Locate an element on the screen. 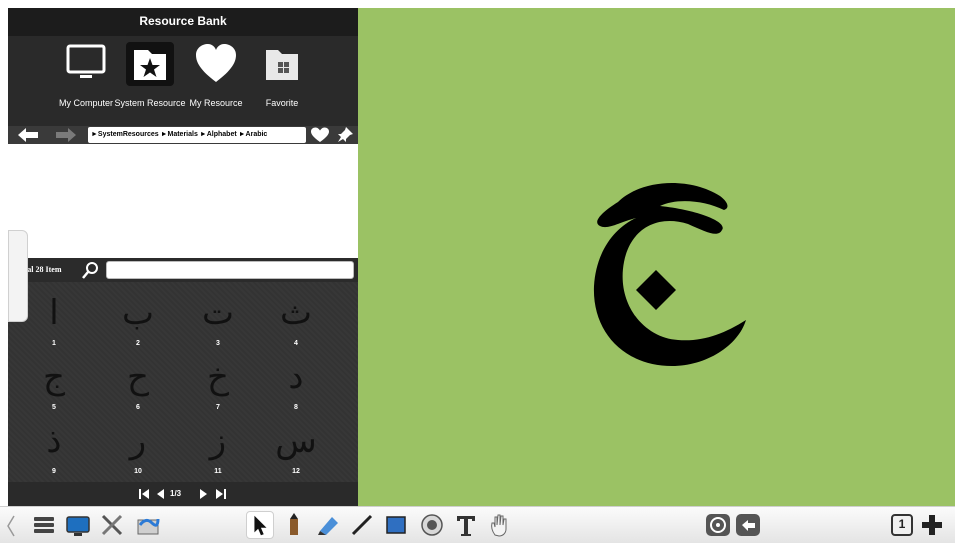 The height and width of the screenshot is (543, 955). pencil-icon is located at coordinates (294, 525).